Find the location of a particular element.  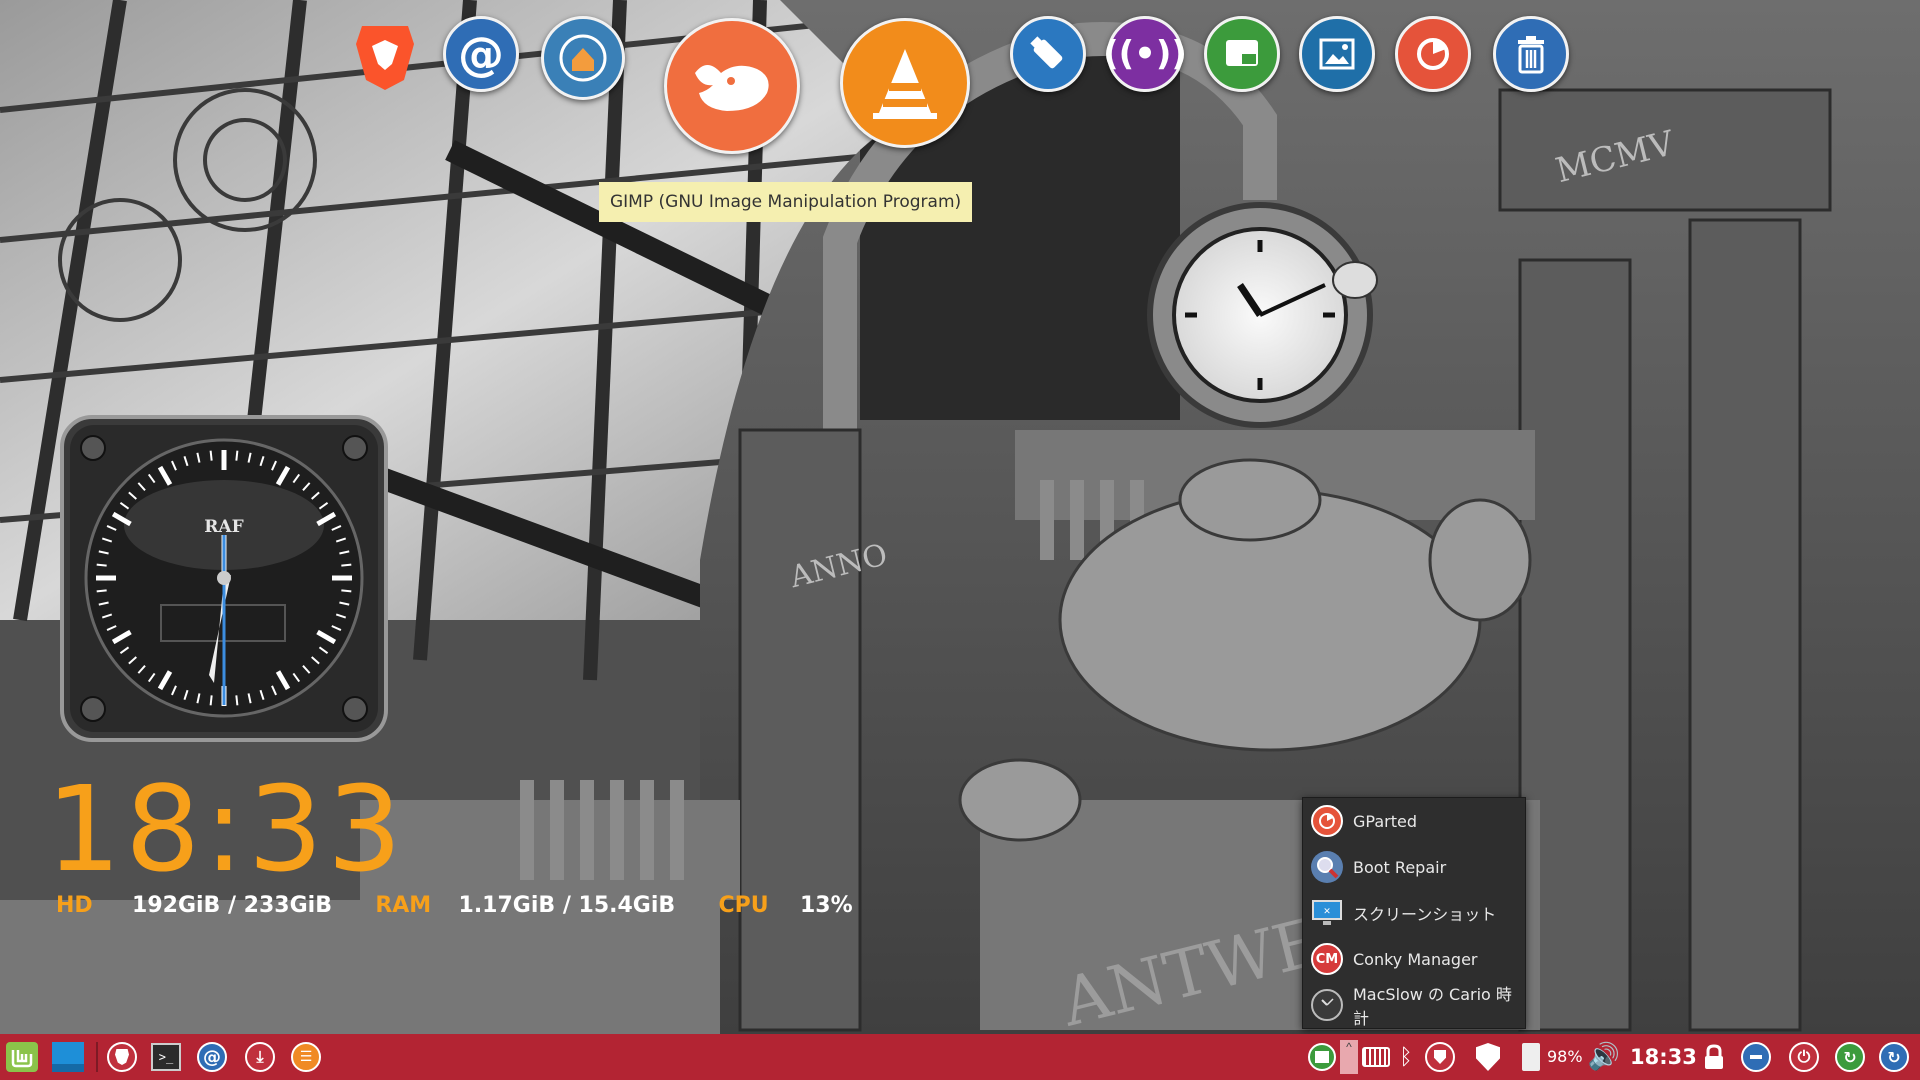

refresh-icon: ↻ is located at coordinates (1894, 1057).